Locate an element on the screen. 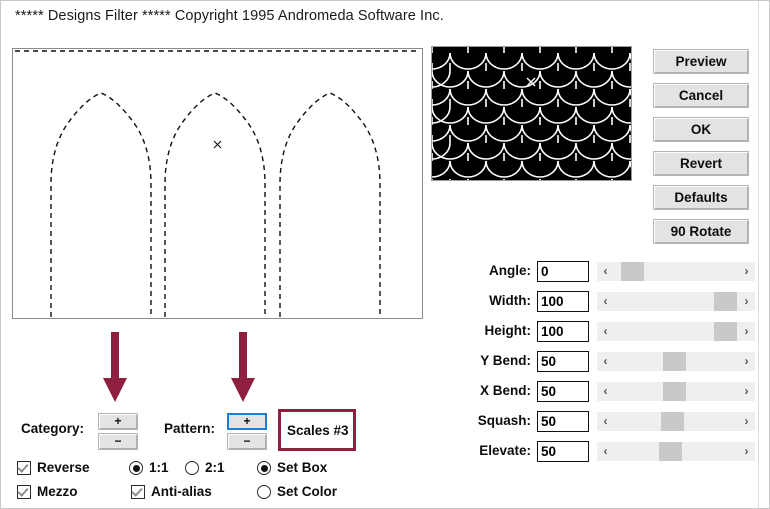 The height and width of the screenshot is (509, 770). category-label: Category: is located at coordinates (53, 428).